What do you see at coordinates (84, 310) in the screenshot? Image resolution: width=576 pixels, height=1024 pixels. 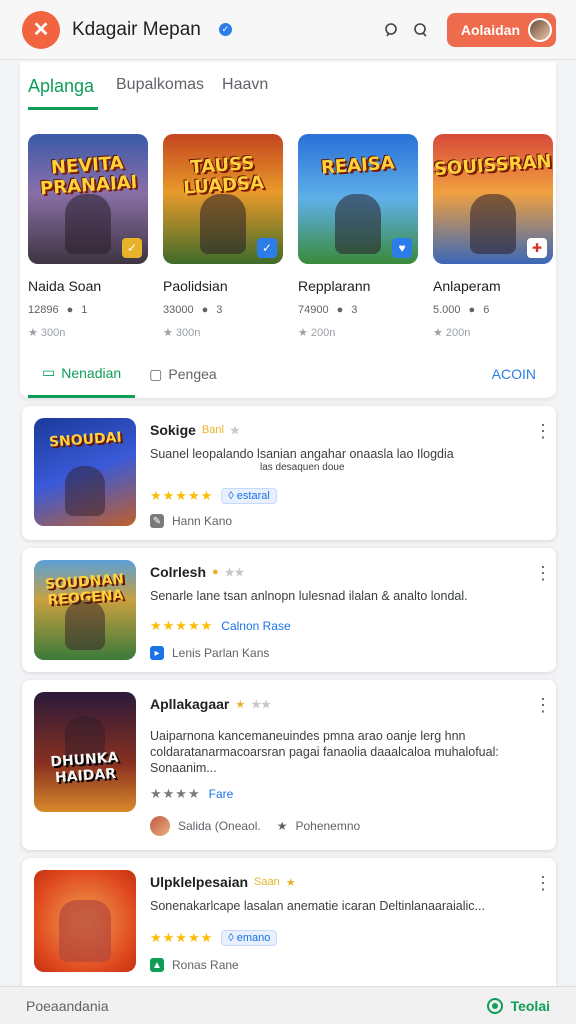 I see `game-count: 1` at bounding box center [84, 310].